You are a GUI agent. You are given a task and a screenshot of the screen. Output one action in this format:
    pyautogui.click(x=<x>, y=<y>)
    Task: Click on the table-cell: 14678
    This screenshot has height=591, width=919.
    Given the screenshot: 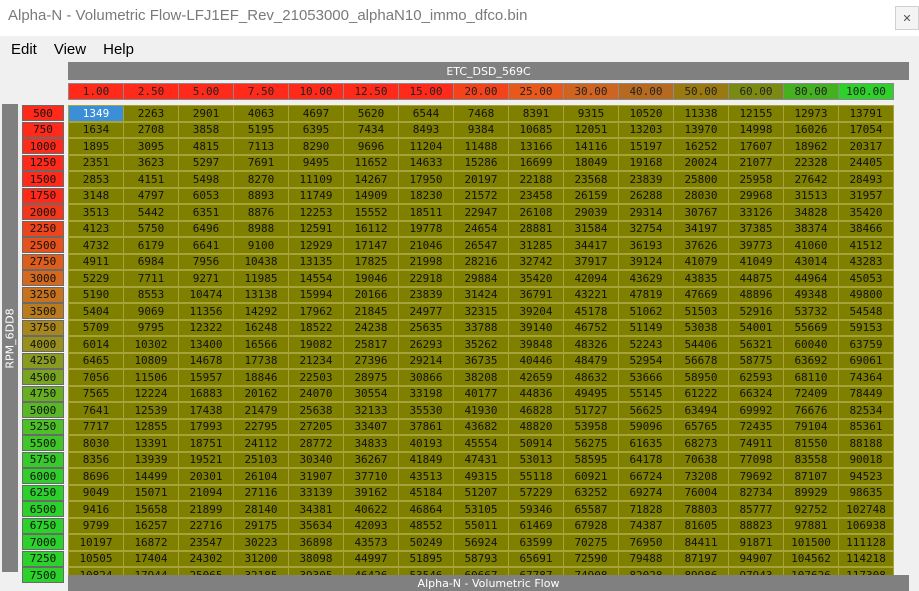 What is the action you would take?
    pyautogui.click(x=206, y=360)
    